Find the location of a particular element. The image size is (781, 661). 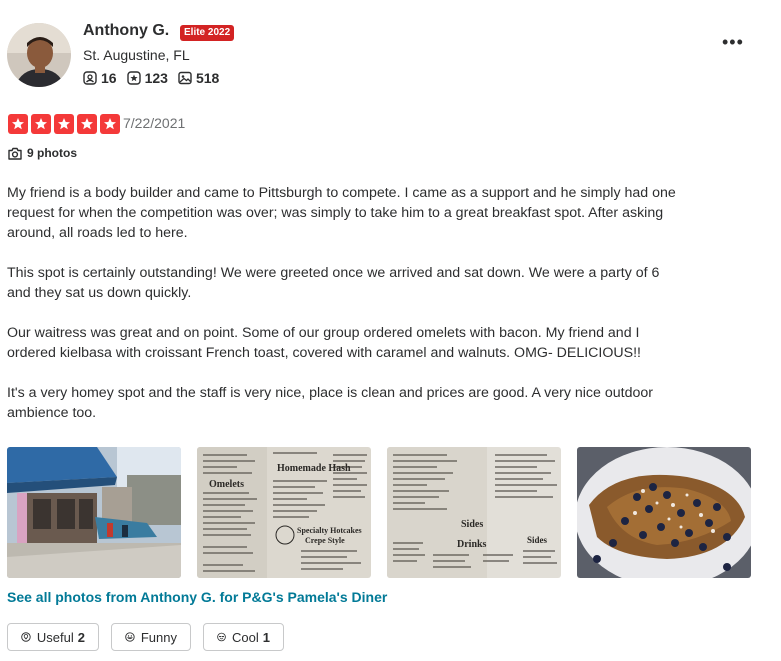

menu-heading: Homemade Hash is located at coordinates (314, 468).